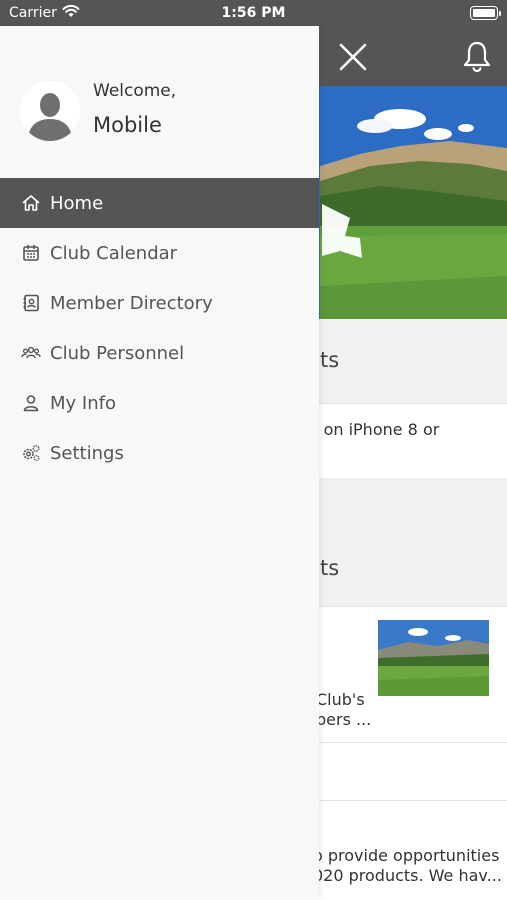 Image resolution: width=507 pixels, height=900 pixels. What do you see at coordinates (369, 429) in the screenshot?
I see `list-item-text: ns on iPhone 8 or` at bounding box center [369, 429].